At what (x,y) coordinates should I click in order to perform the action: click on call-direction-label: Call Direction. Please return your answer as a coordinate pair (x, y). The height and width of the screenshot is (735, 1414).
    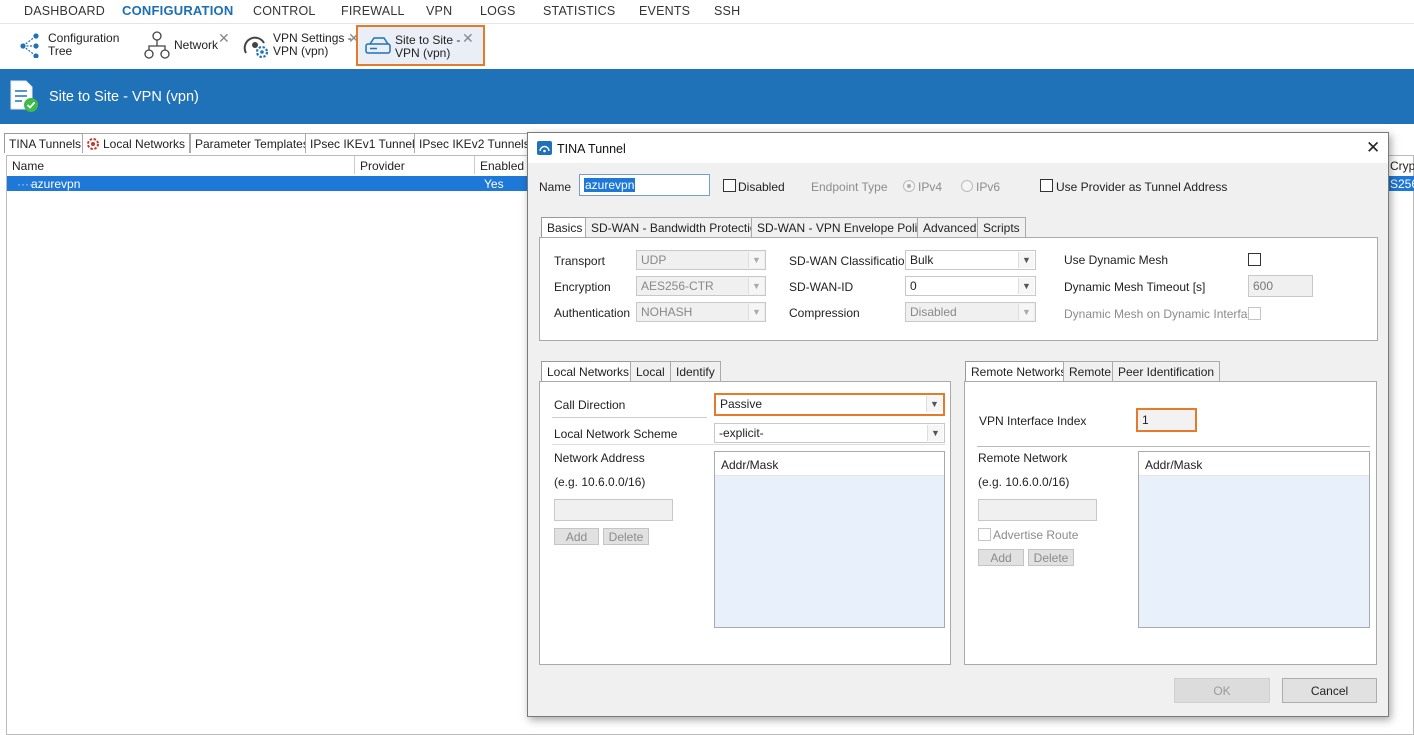
    Looking at the image, I should click on (590, 405).